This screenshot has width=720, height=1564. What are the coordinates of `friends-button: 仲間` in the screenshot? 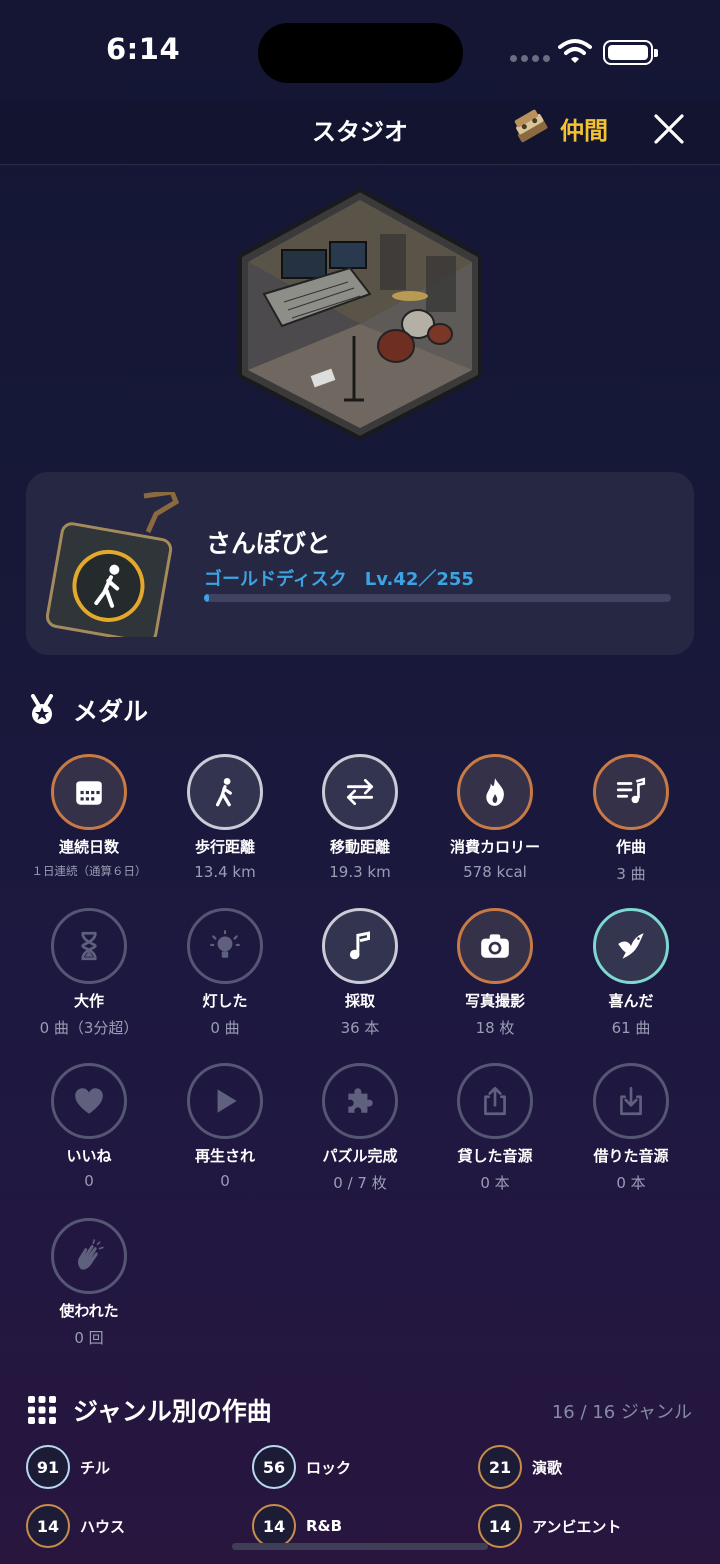 It's located at (560, 128).